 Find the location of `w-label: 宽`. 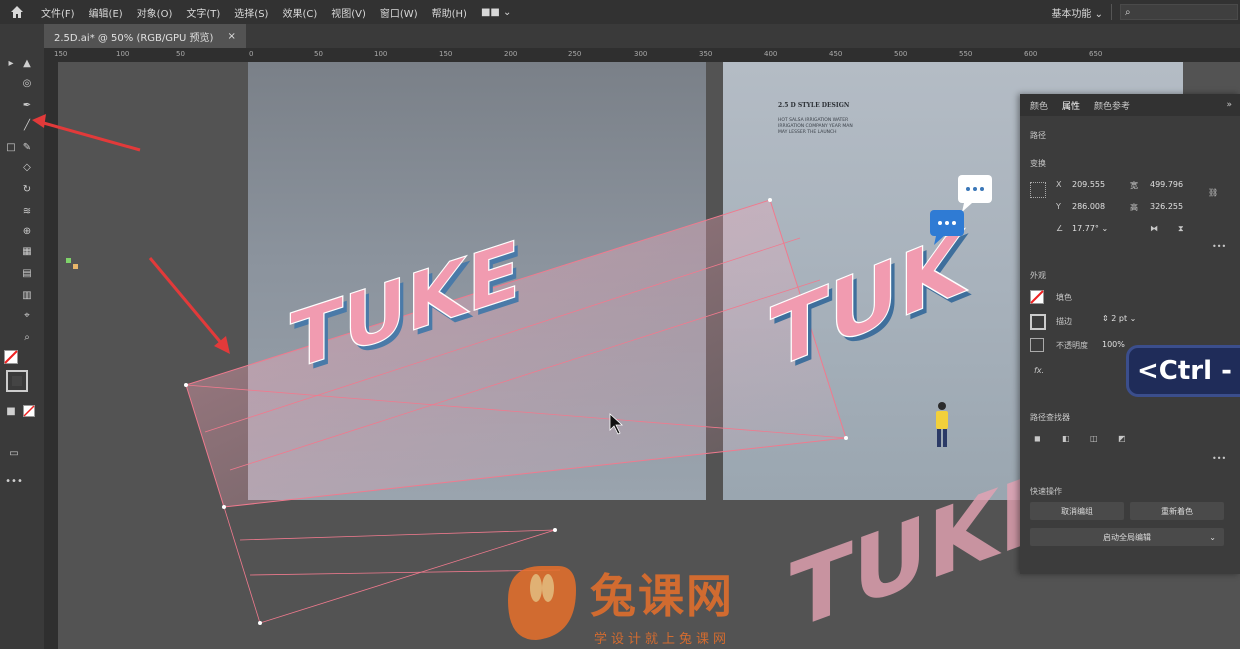

w-label: 宽 is located at coordinates (1134, 185).